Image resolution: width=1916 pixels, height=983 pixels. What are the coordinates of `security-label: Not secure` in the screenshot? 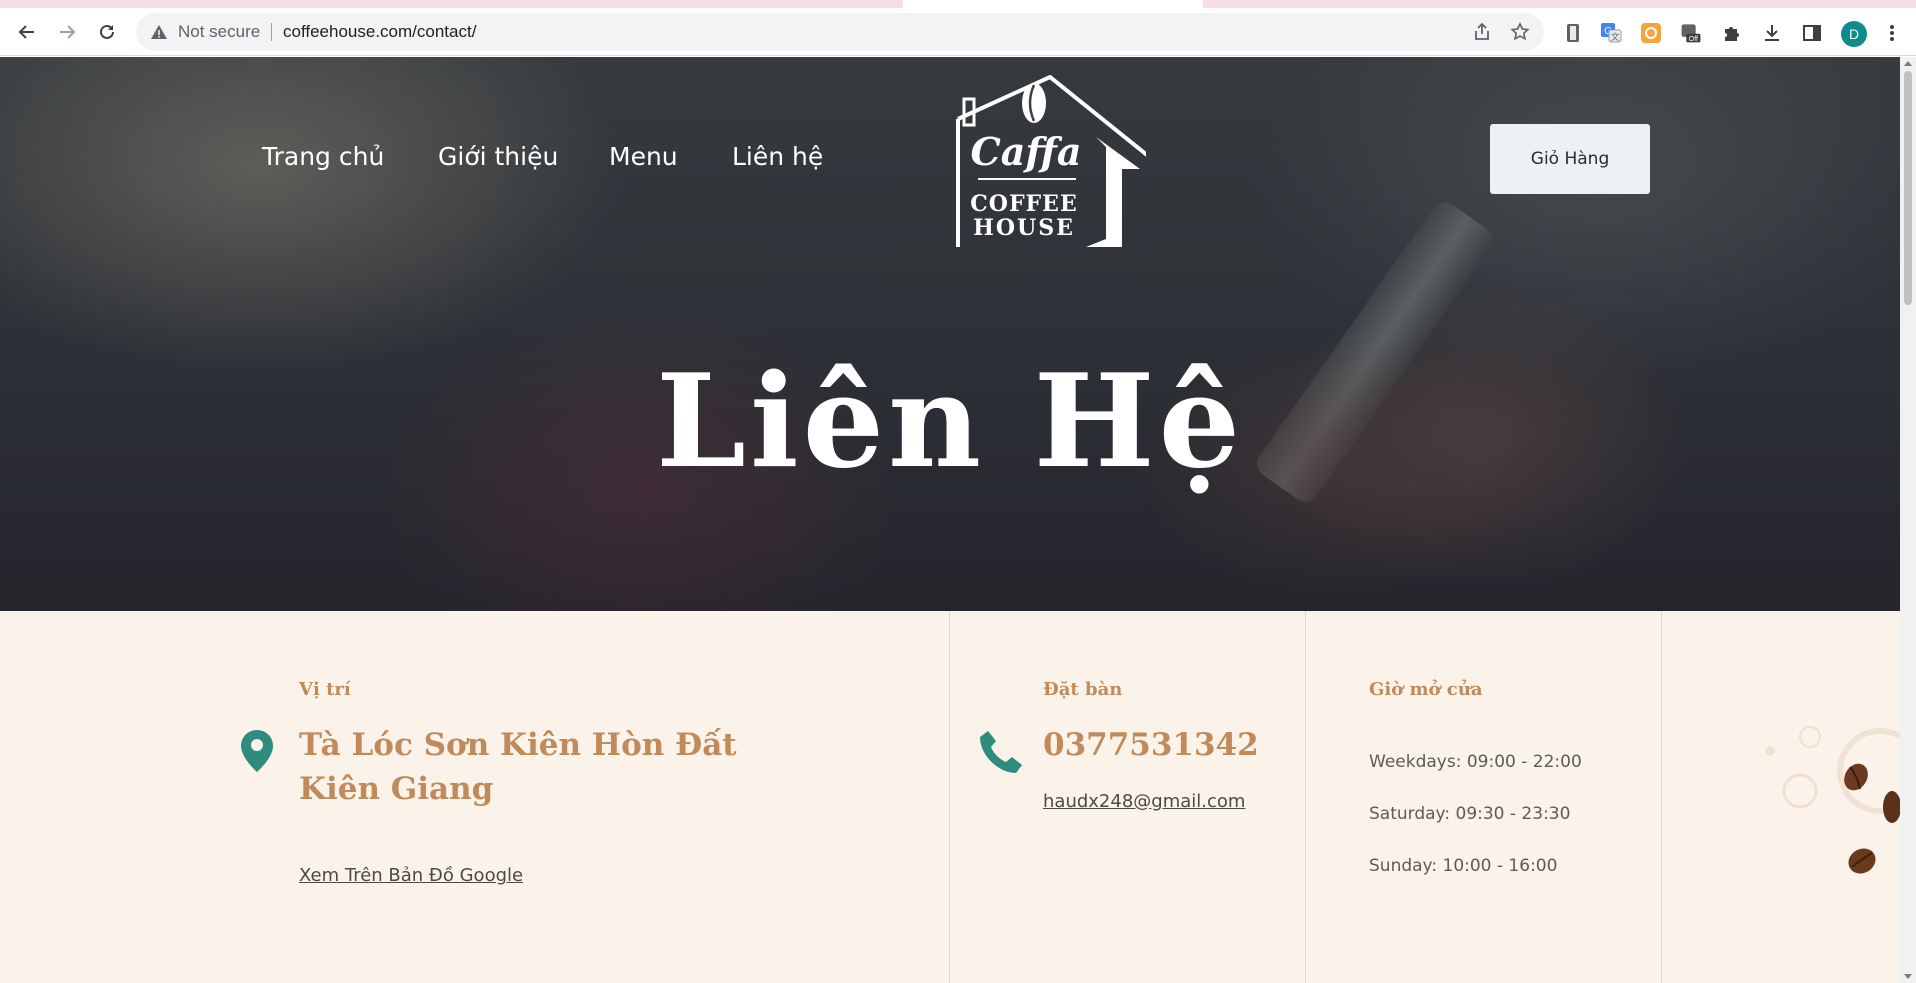 It's located at (219, 32).